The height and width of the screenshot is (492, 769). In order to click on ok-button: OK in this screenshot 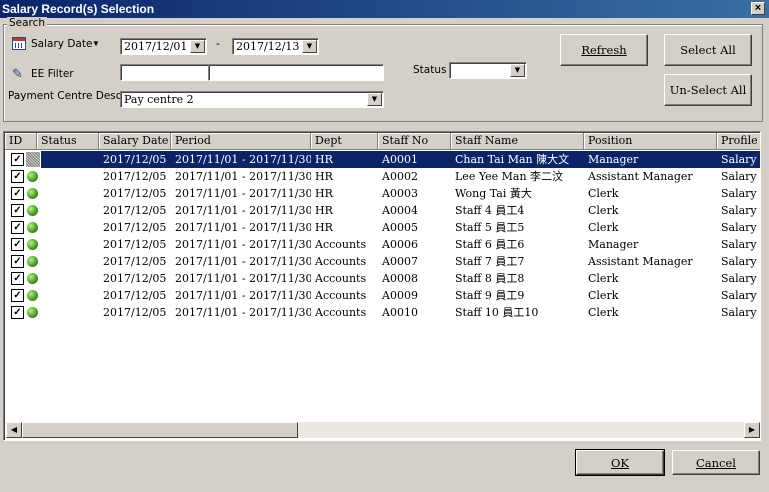, I will do `click(620, 462)`.